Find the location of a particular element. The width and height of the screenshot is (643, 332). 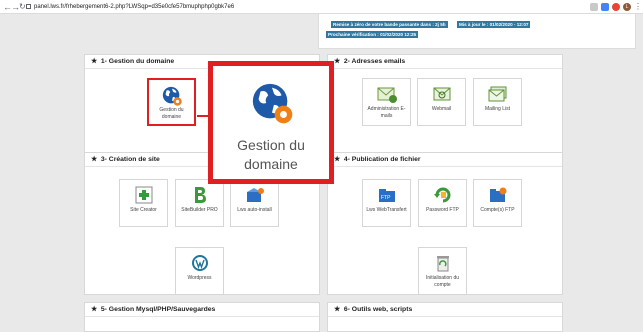

tile-label: Mailing List is located at coordinates (497, 109).